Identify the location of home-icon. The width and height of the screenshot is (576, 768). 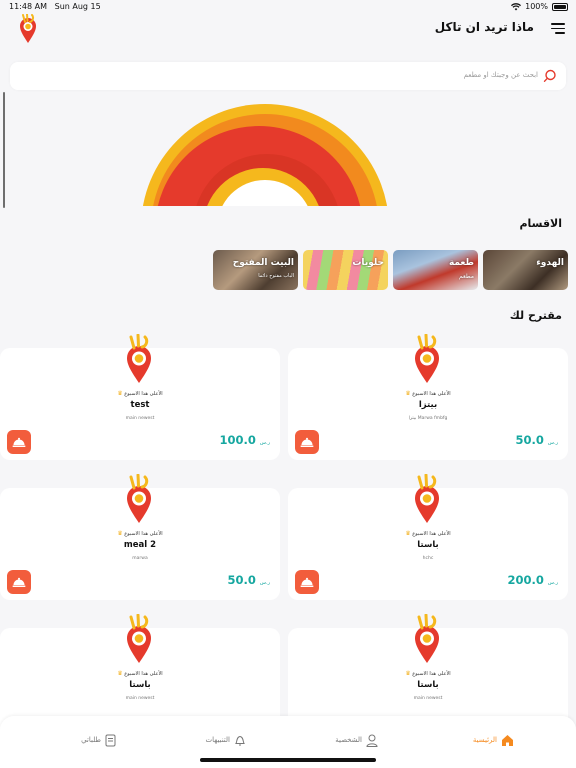
(507, 740).